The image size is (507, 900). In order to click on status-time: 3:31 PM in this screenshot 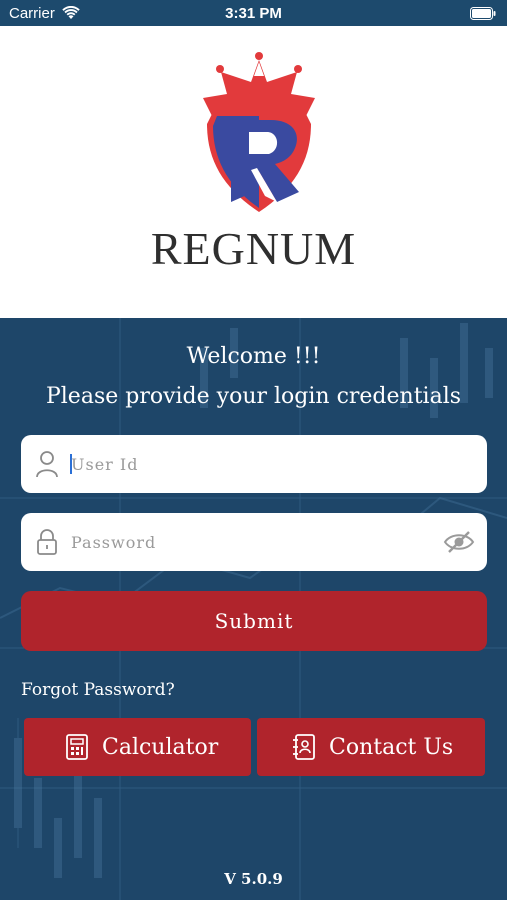, I will do `click(253, 13)`.